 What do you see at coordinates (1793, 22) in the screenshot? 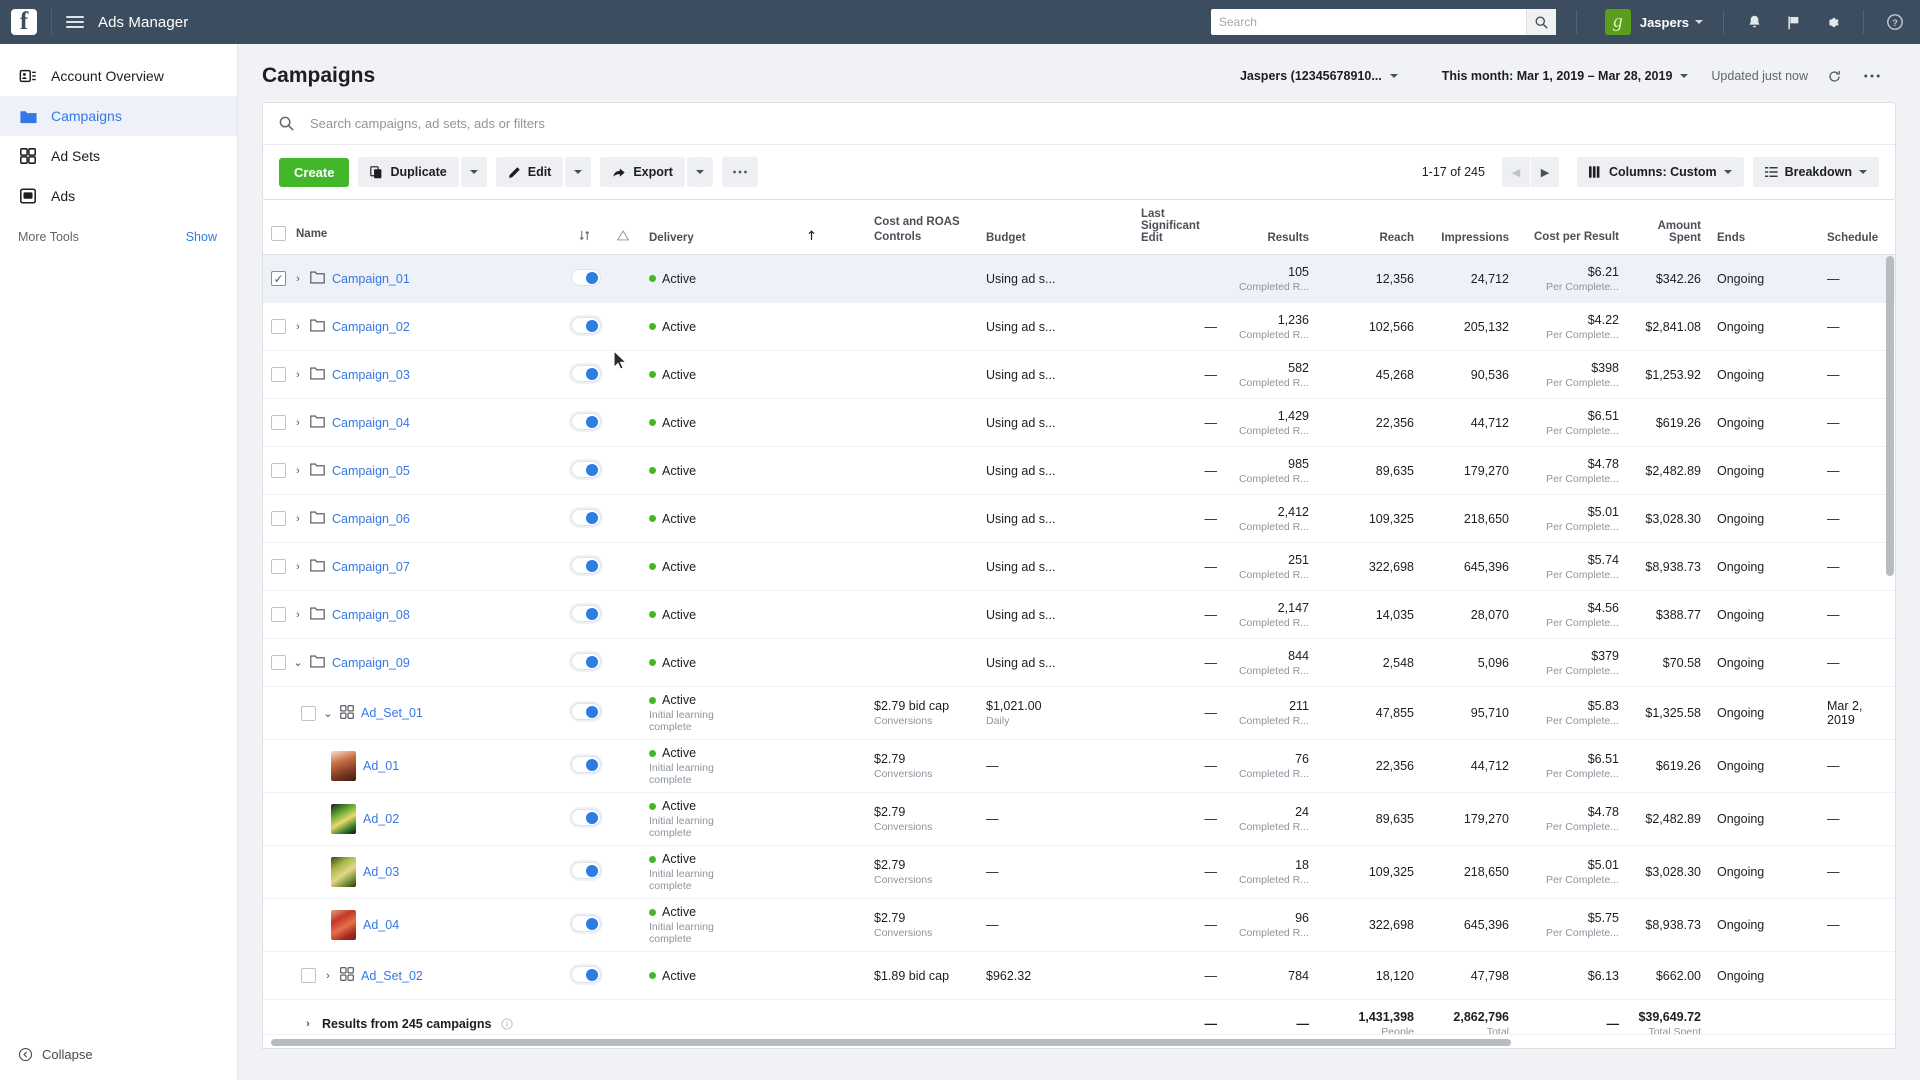
I see `flag-icon` at bounding box center [1793, 22].